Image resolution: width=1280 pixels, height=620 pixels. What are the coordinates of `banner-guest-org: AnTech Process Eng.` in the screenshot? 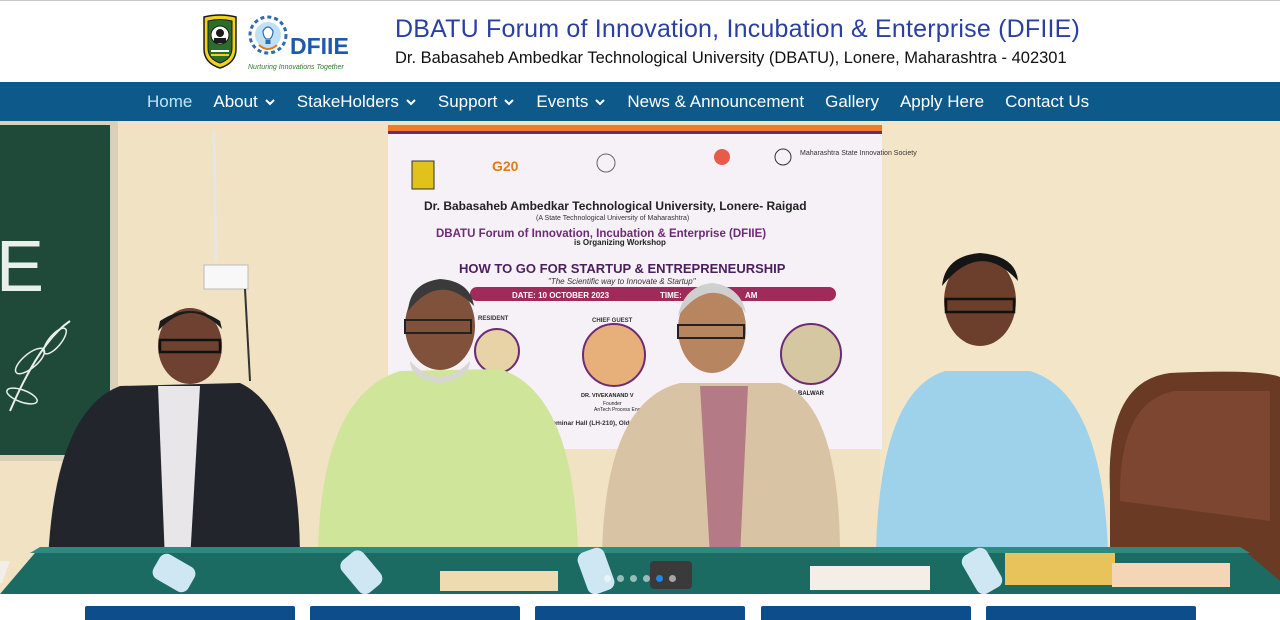 It's located at (618, 410).